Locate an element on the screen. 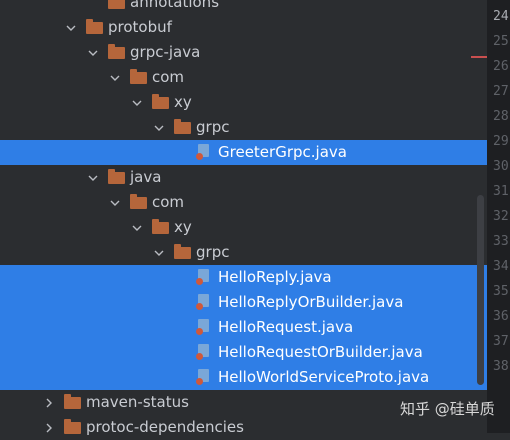 This screenshot has width=510, height=440. line-number: 36 is located at coordinates (501, 316).